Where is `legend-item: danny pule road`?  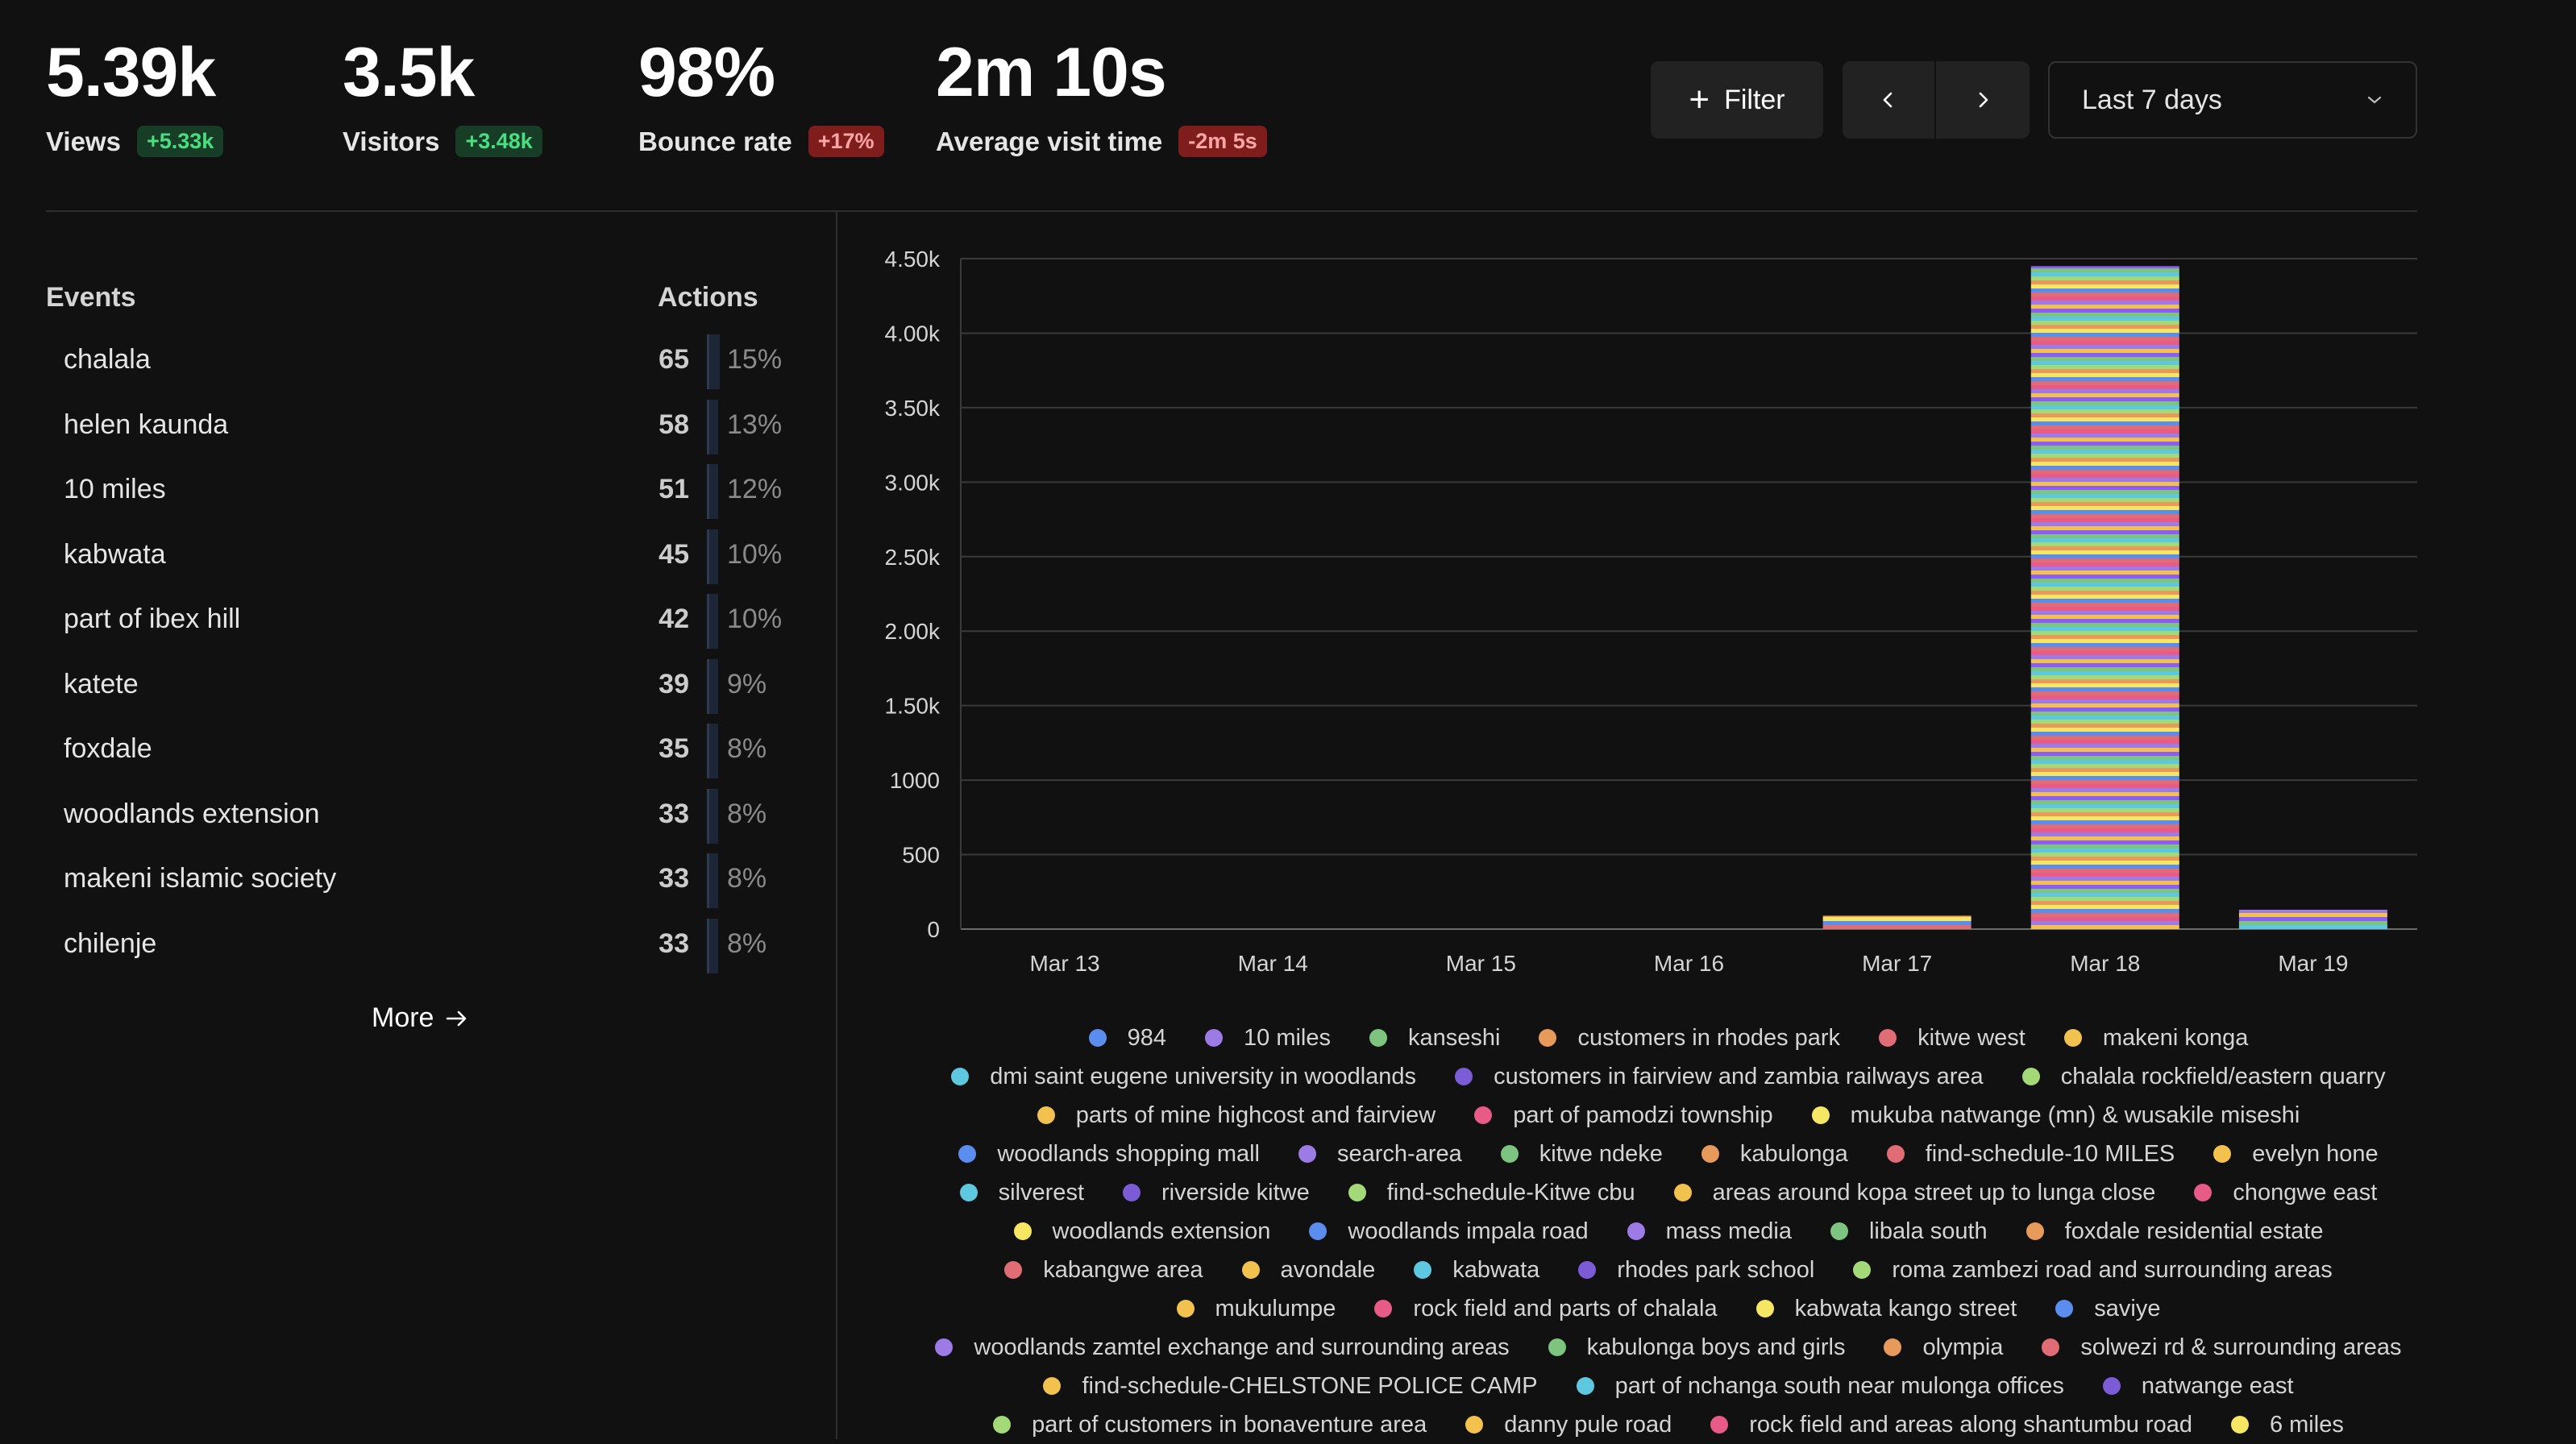 legend-item: danny pule road is located at coordinates (1568, 1425).